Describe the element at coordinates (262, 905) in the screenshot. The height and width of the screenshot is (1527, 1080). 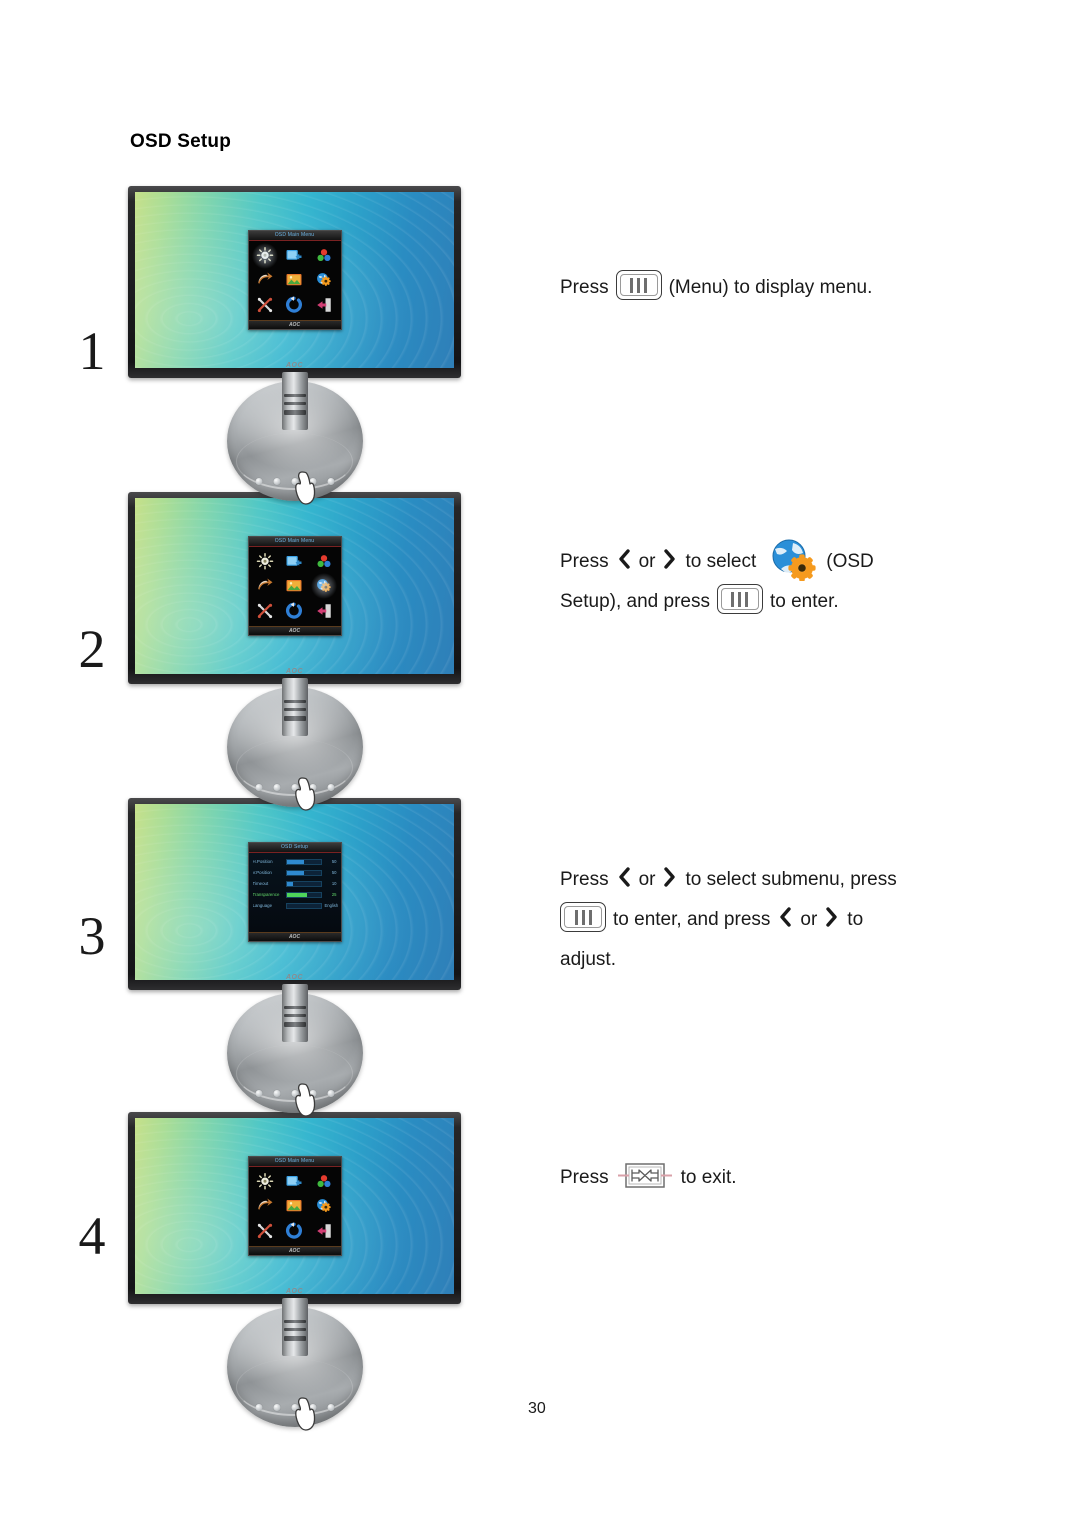
I see `row-label: Language` at that location.